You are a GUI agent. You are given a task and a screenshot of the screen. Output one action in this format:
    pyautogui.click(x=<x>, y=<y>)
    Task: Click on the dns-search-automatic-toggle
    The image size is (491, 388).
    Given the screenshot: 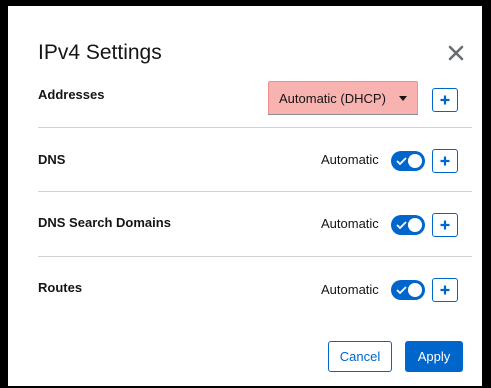 What is the action you would take?
    pyautogui.click(x=408, y=225)
    